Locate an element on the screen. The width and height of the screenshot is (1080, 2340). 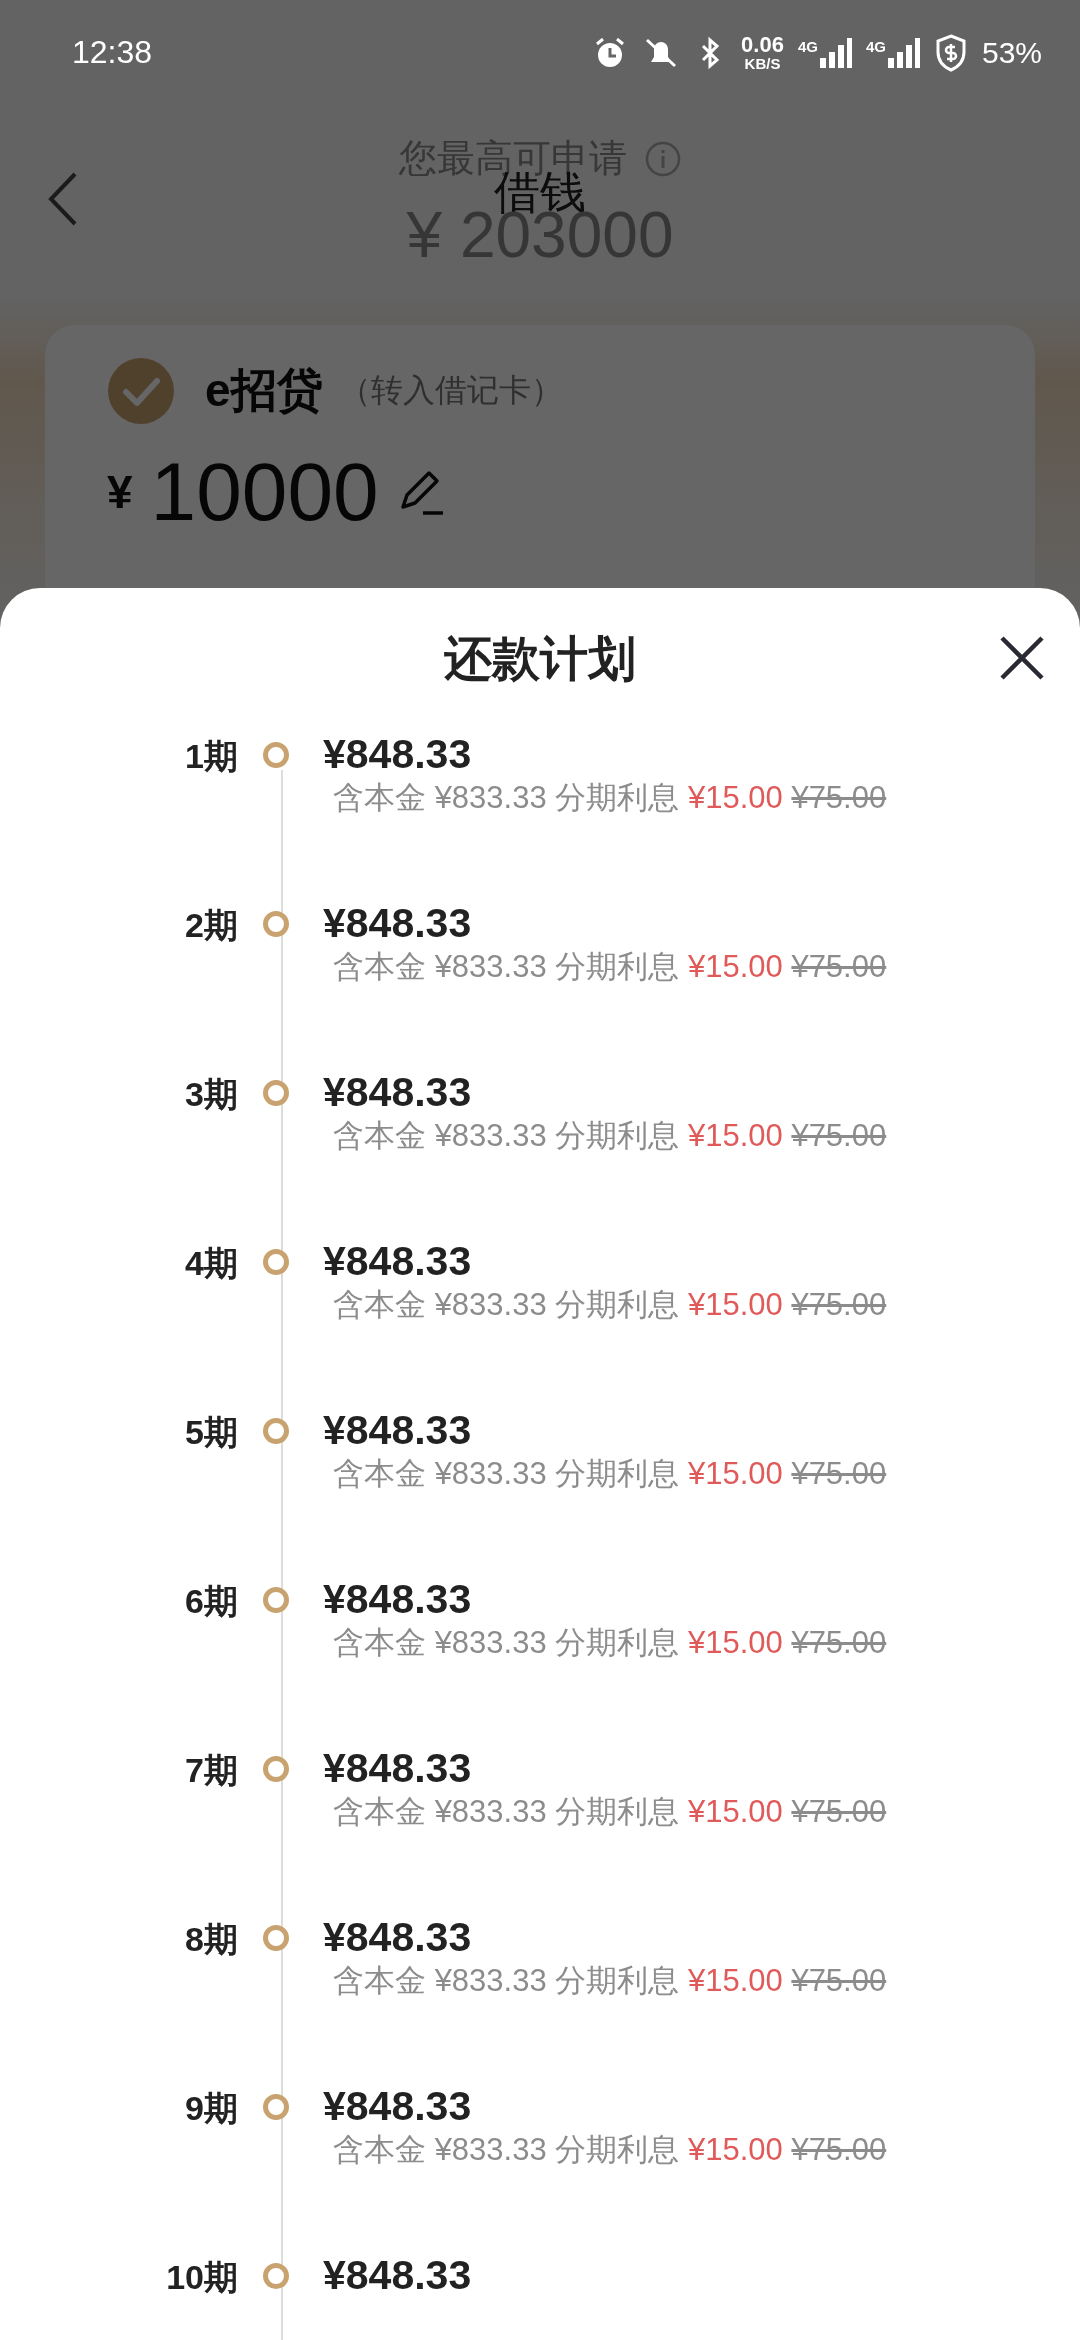
network-speed-unit: KB/S is located at coordinates (762, 63).